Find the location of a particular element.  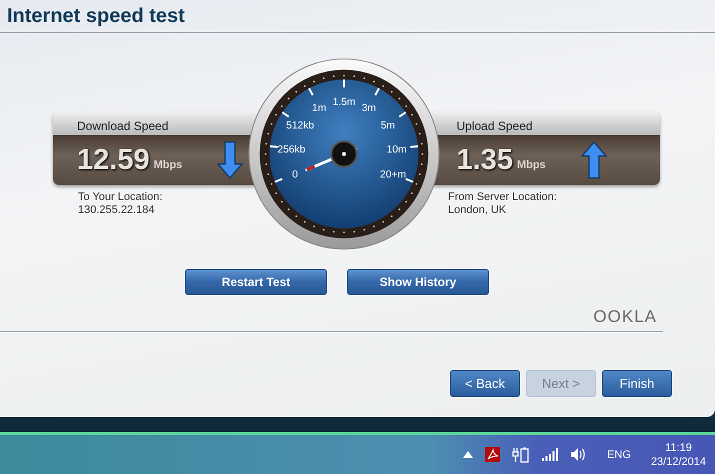

action-button: Restart Test is located at coordinates (256, 282).